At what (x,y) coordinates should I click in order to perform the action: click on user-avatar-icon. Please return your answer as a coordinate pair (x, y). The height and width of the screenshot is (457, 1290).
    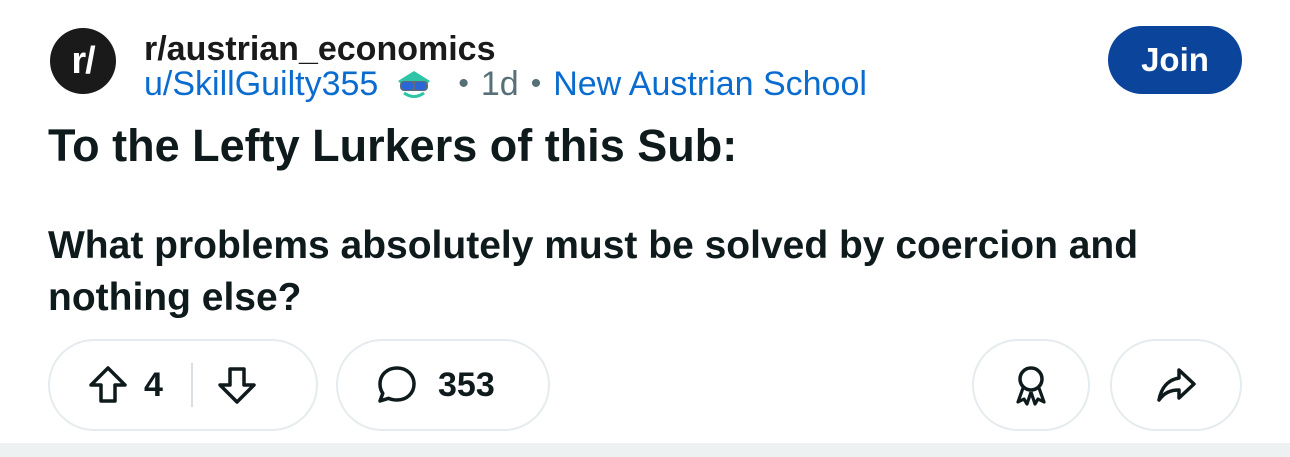
    Looking at the image, I should click on (414, 84).